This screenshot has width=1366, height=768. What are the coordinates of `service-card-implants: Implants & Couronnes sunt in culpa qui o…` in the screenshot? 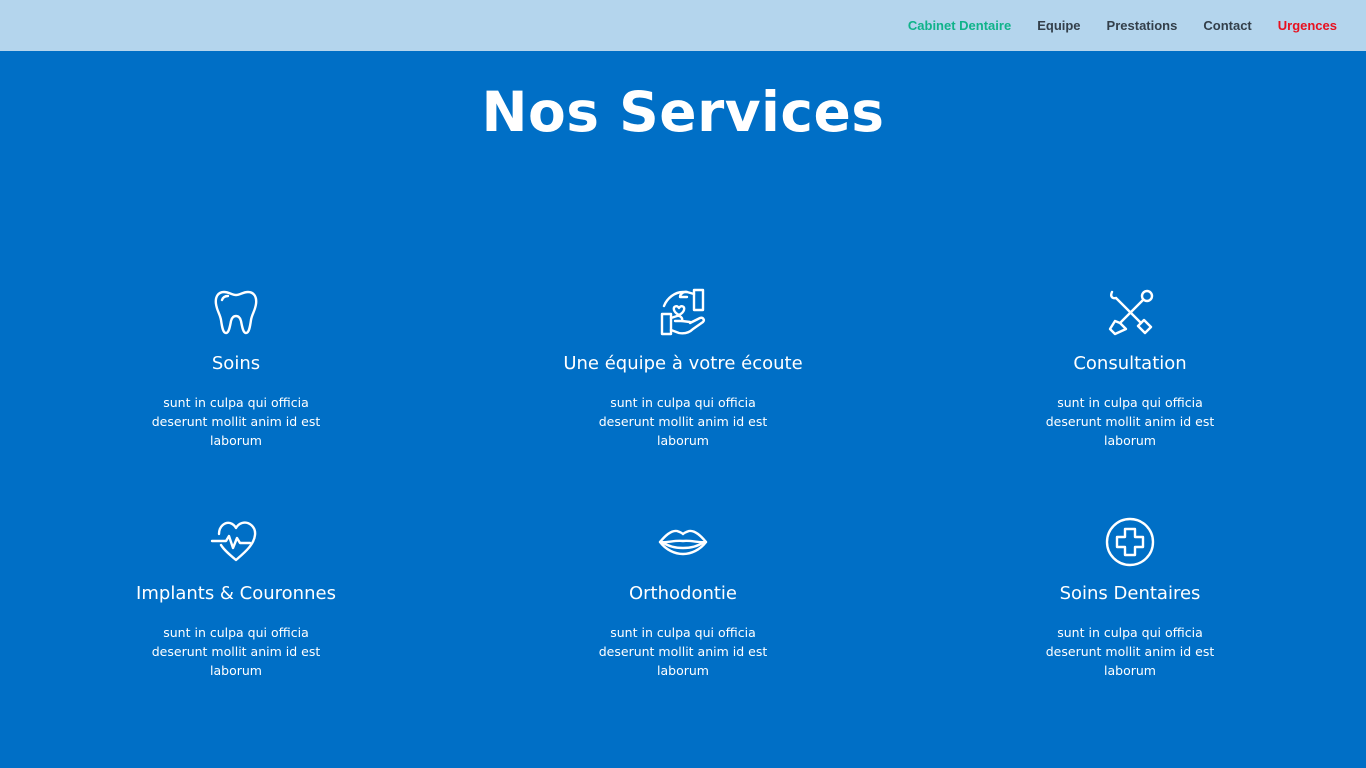 It's located at (236, 598).